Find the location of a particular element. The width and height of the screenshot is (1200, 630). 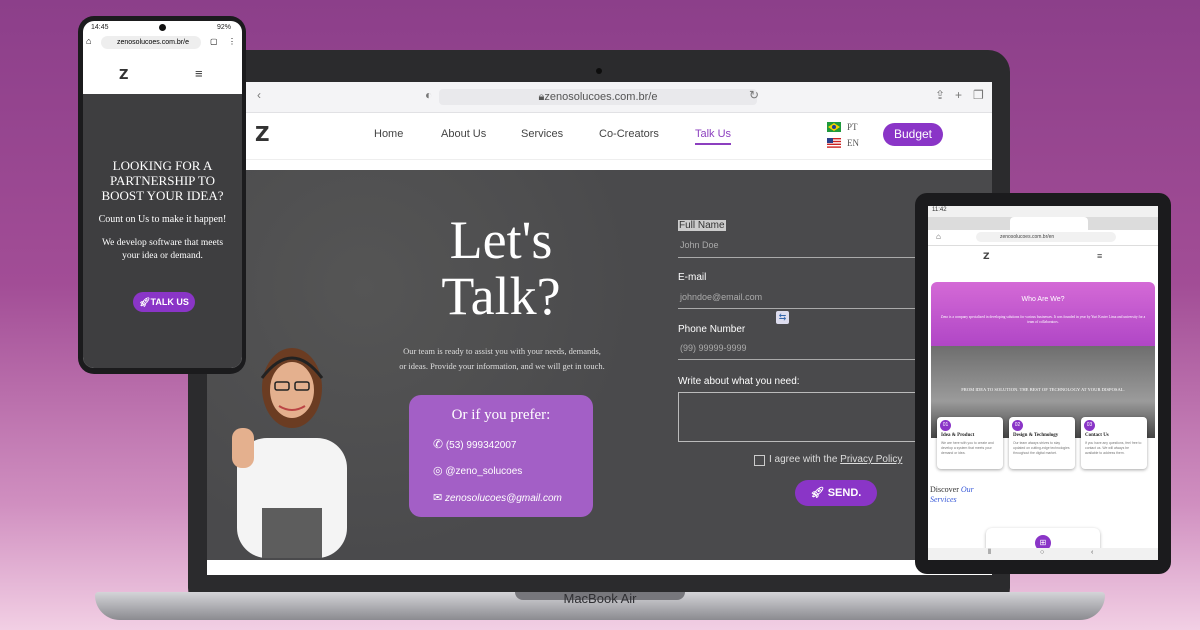

tablet-status-bar is located at coordinates (1043, 211).